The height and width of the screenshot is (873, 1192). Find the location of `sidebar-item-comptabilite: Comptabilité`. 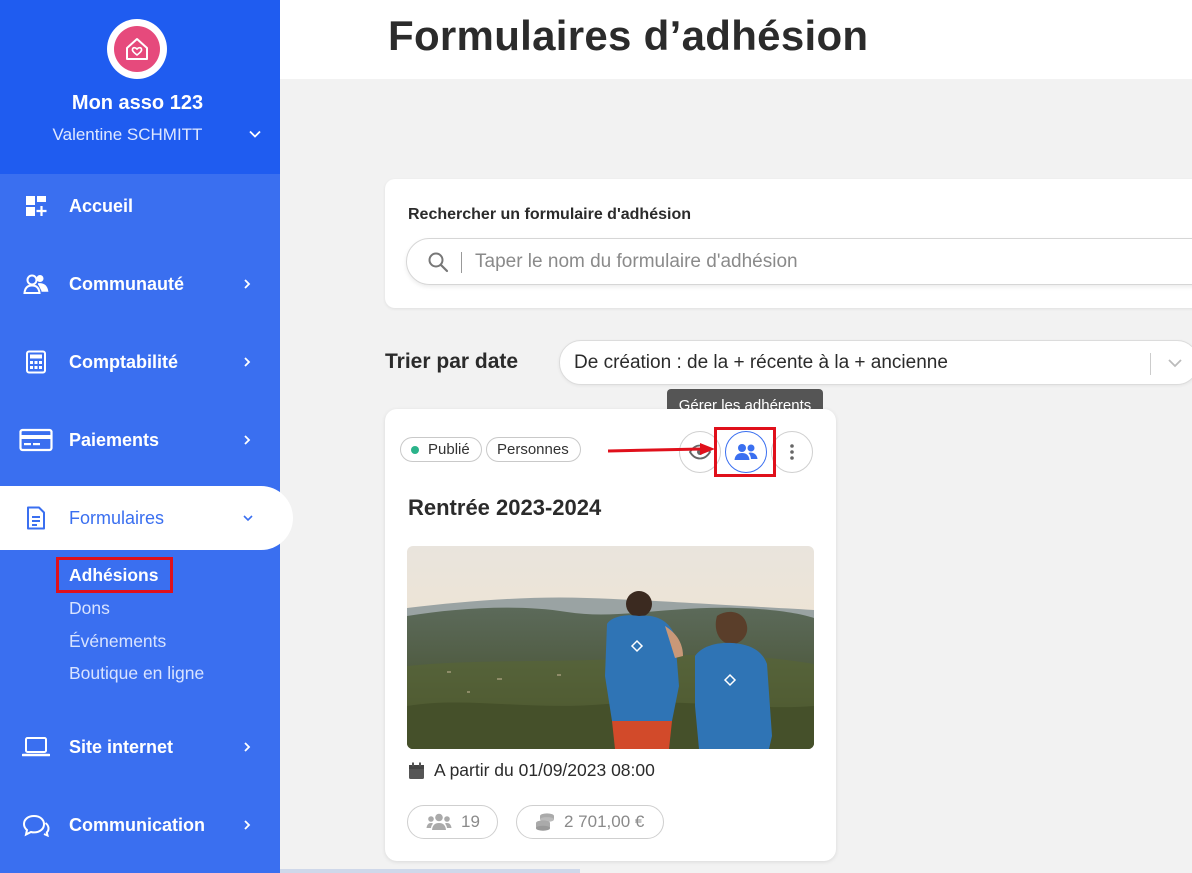

sidebar-item-comptabilite: Comptabilité is located at coordinates (140, 362).